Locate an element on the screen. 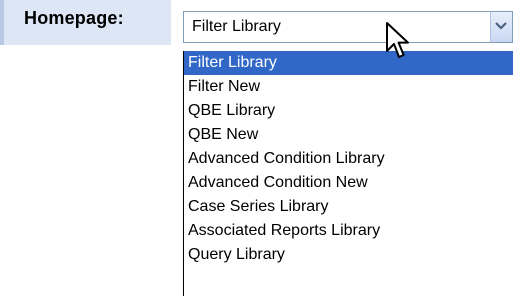 The image size is (513, 296). mouse-pointer-icon is located at coordinates (397, 40).